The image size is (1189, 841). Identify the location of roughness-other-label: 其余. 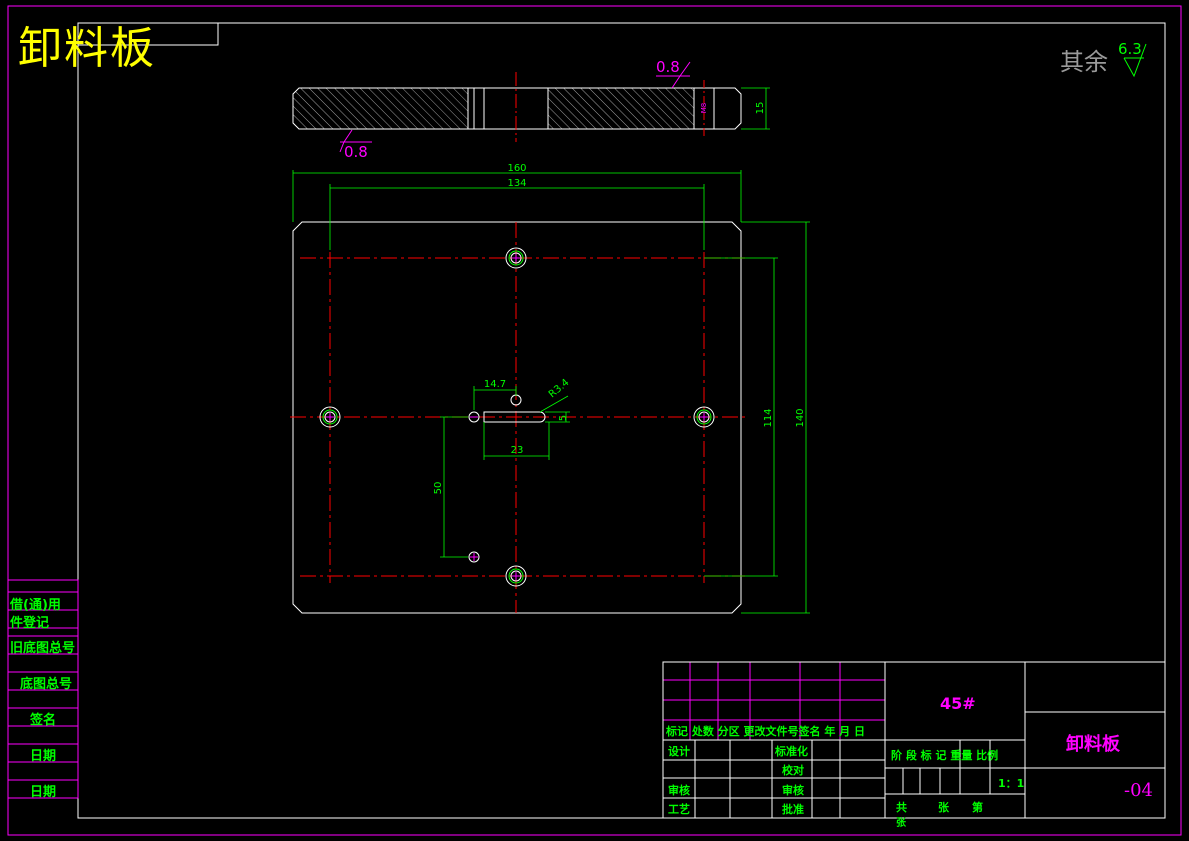
(1084, 62).